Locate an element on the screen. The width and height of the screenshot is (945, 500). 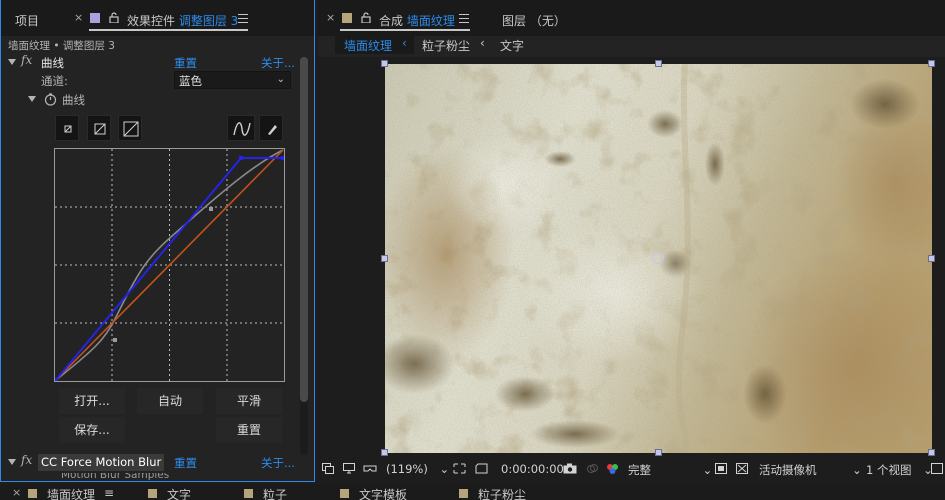
curves-graph is located at coordinates (169, 265).